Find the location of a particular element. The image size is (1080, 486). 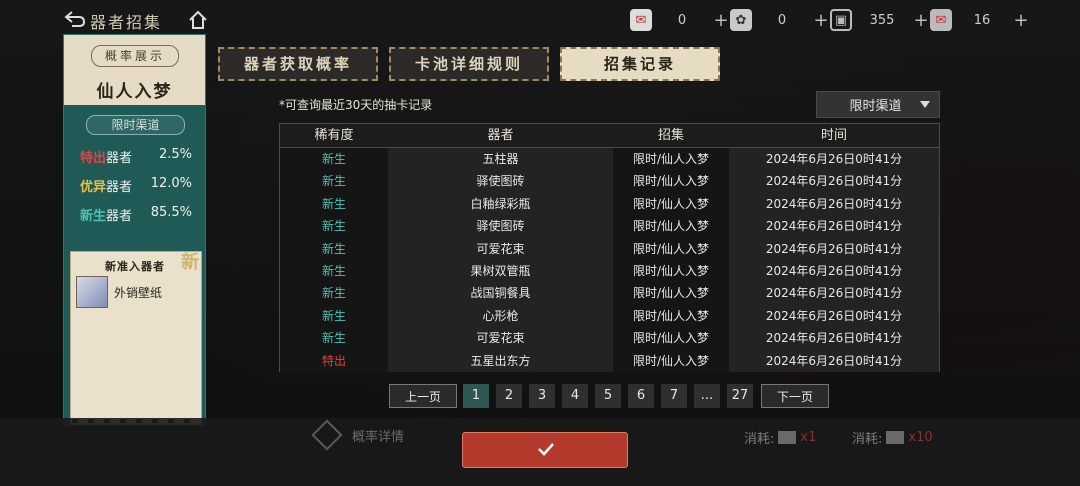

new-items-title: 新准入器者 is located at coordinates (135, 266).